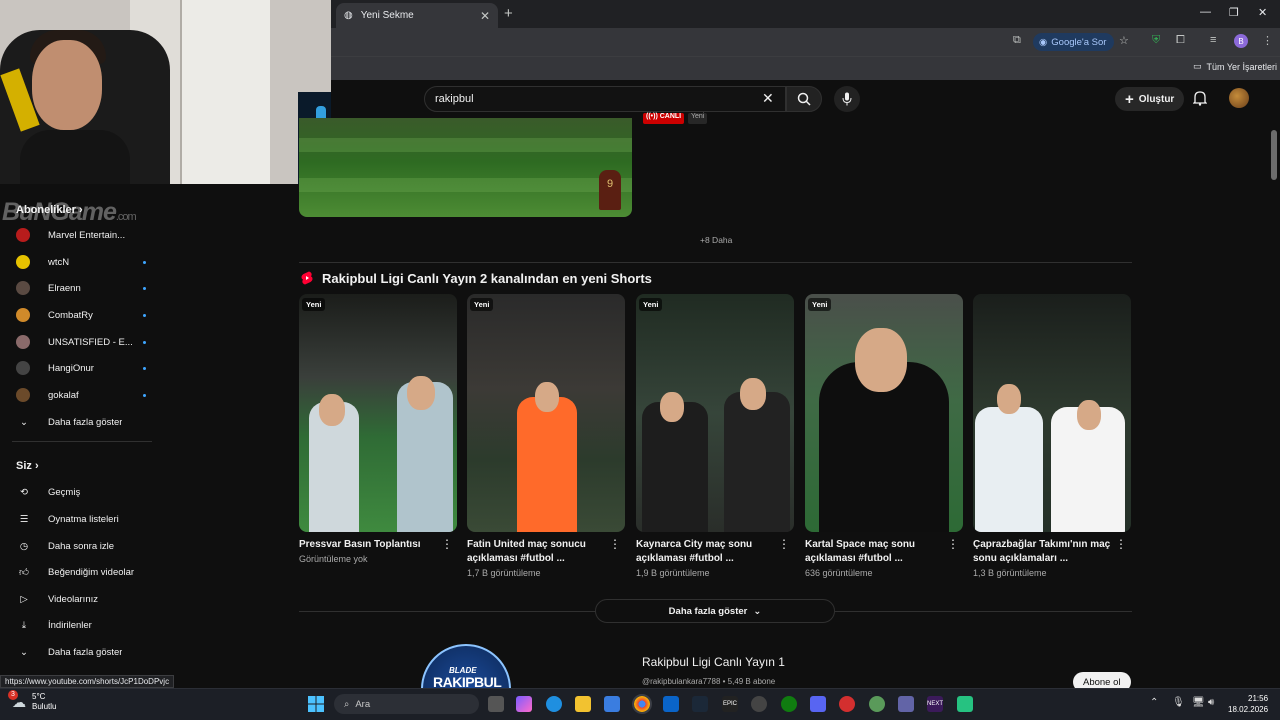  Describe the element at coordinates (465, 167) in the screenshot. I see `video-thumbnail: 9` at that location.